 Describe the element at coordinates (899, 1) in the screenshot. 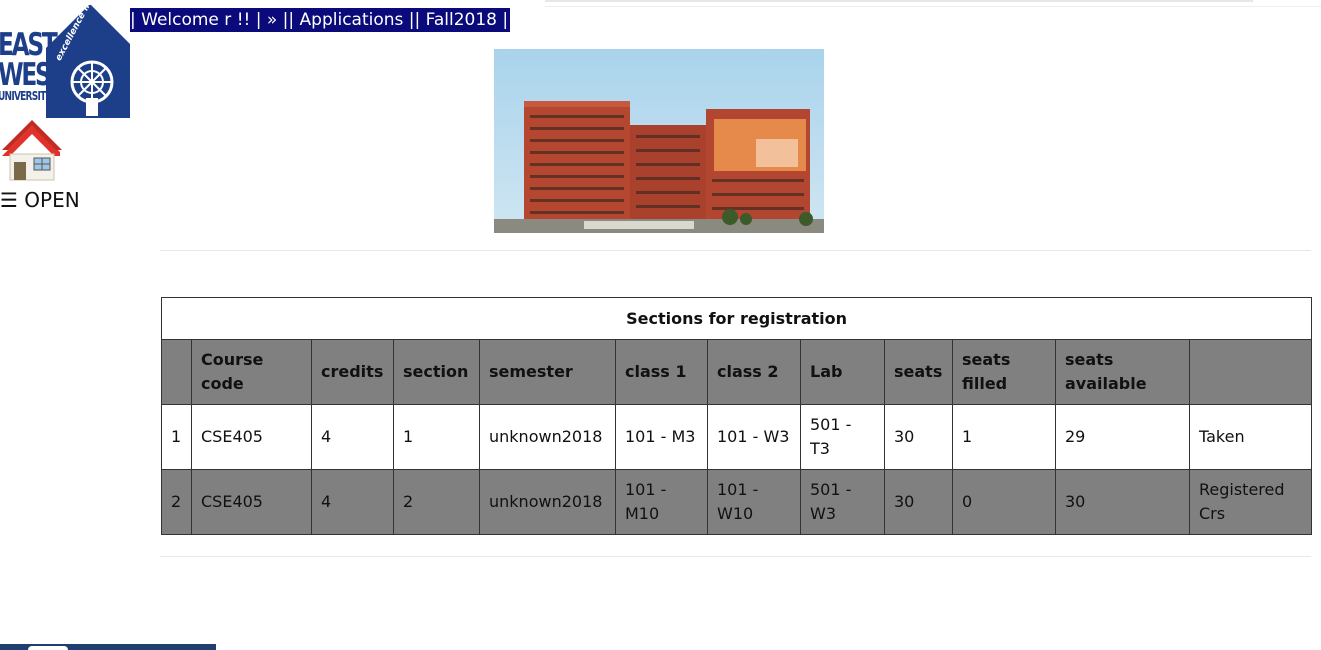

I see `top-border-line` at that location.